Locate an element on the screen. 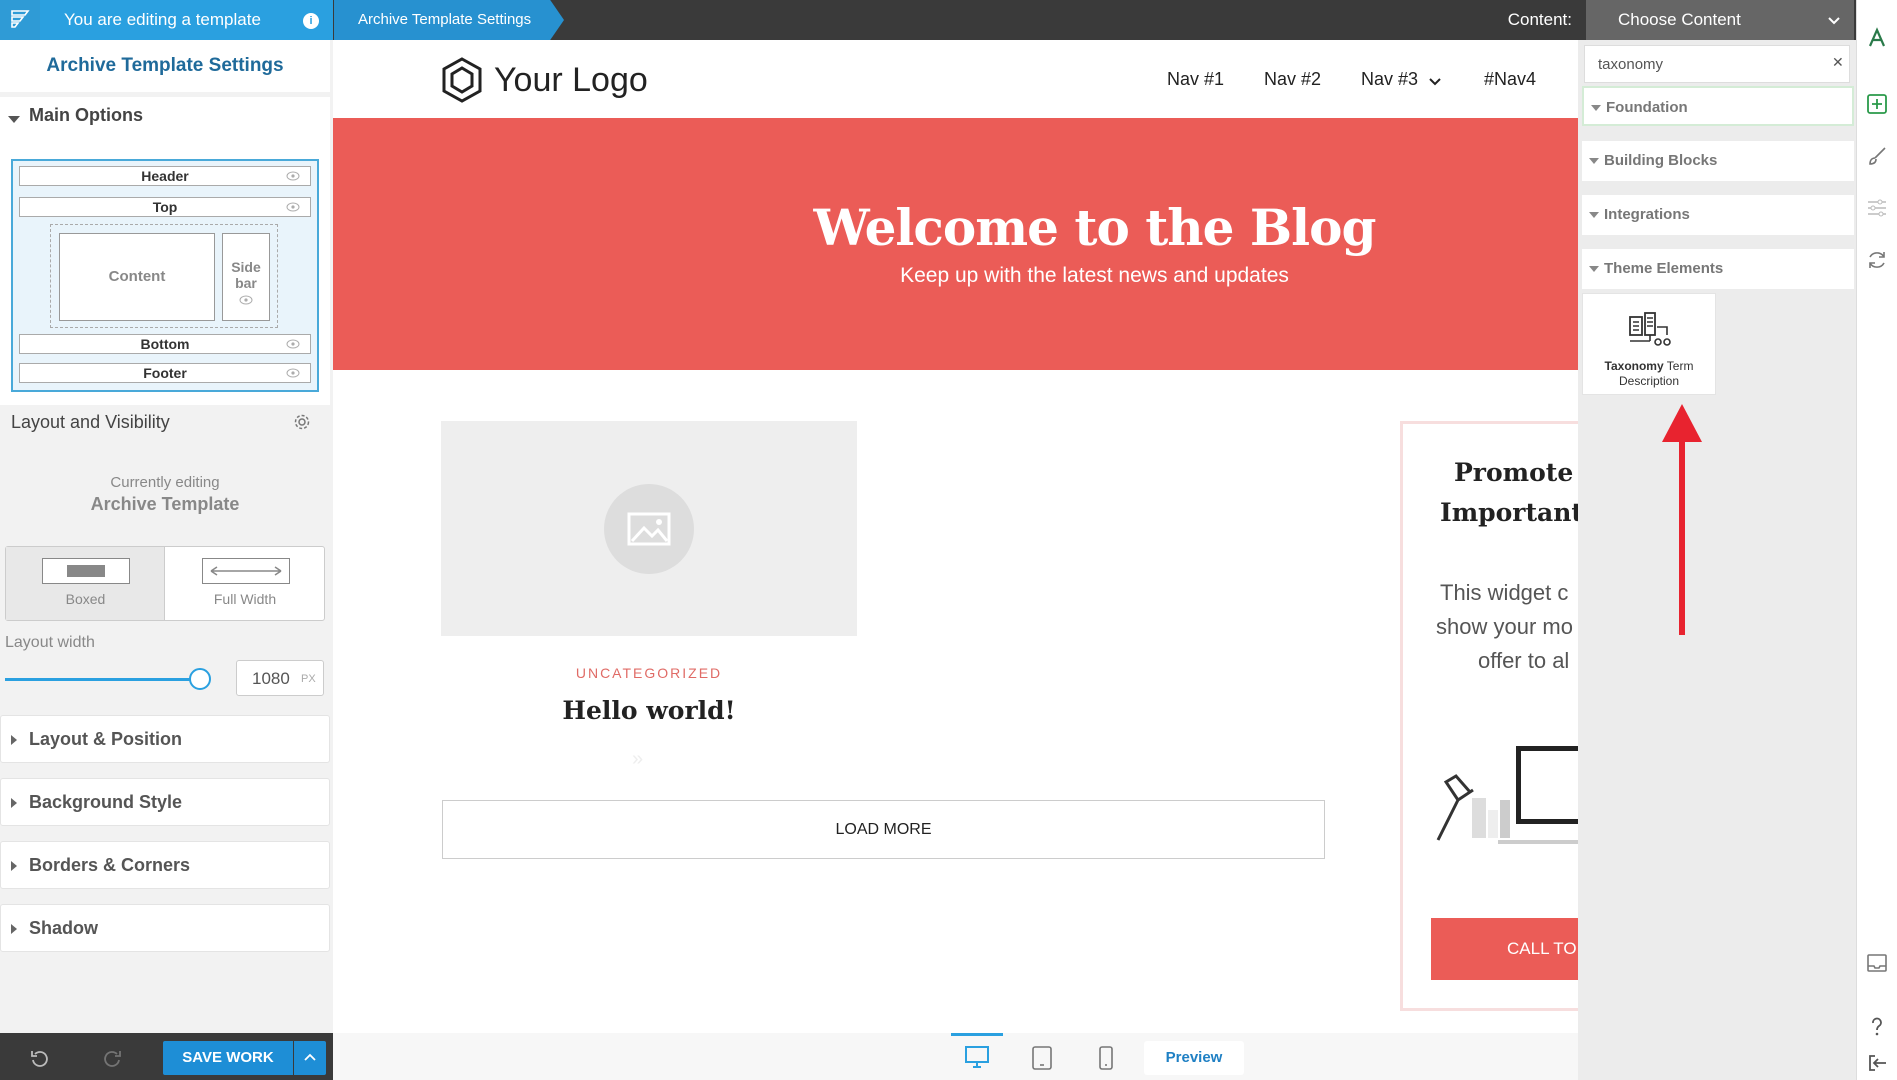 This screenshot has height=1080, width=1897. nav-item-4: #Nav4 is located at coordinates (1510, 79).